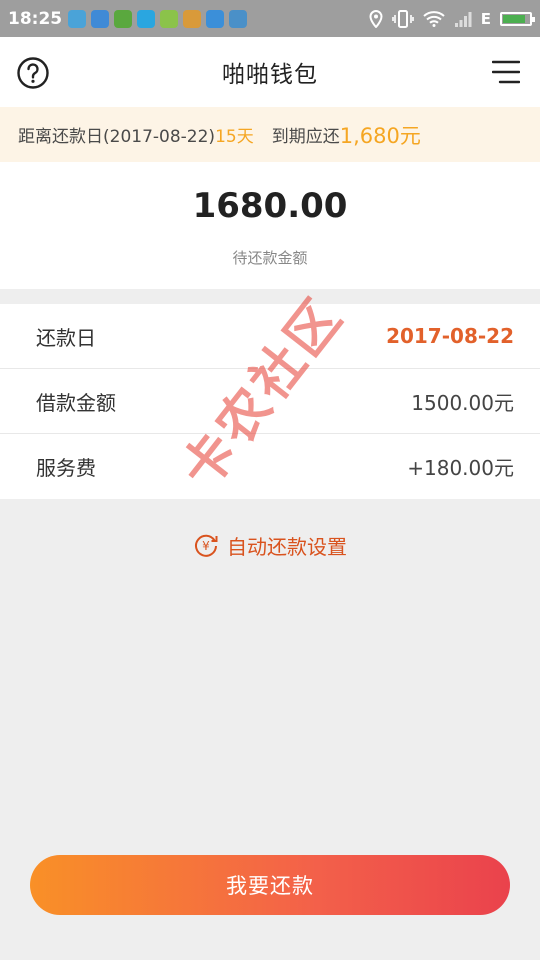 The image size is (540, 960). I want to click on loan-amount-value: 1500.00元, so click(462, 402).